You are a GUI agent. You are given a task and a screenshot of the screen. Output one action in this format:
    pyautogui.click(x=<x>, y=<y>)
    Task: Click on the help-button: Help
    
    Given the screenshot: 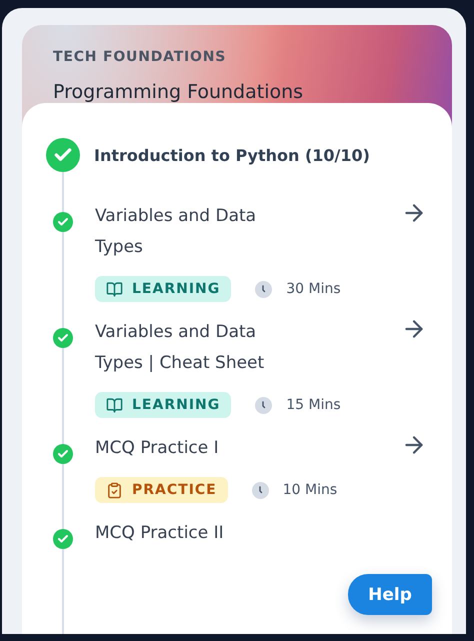 What is the action you would take?
    pyautogui.click(x=390, y=594)
    